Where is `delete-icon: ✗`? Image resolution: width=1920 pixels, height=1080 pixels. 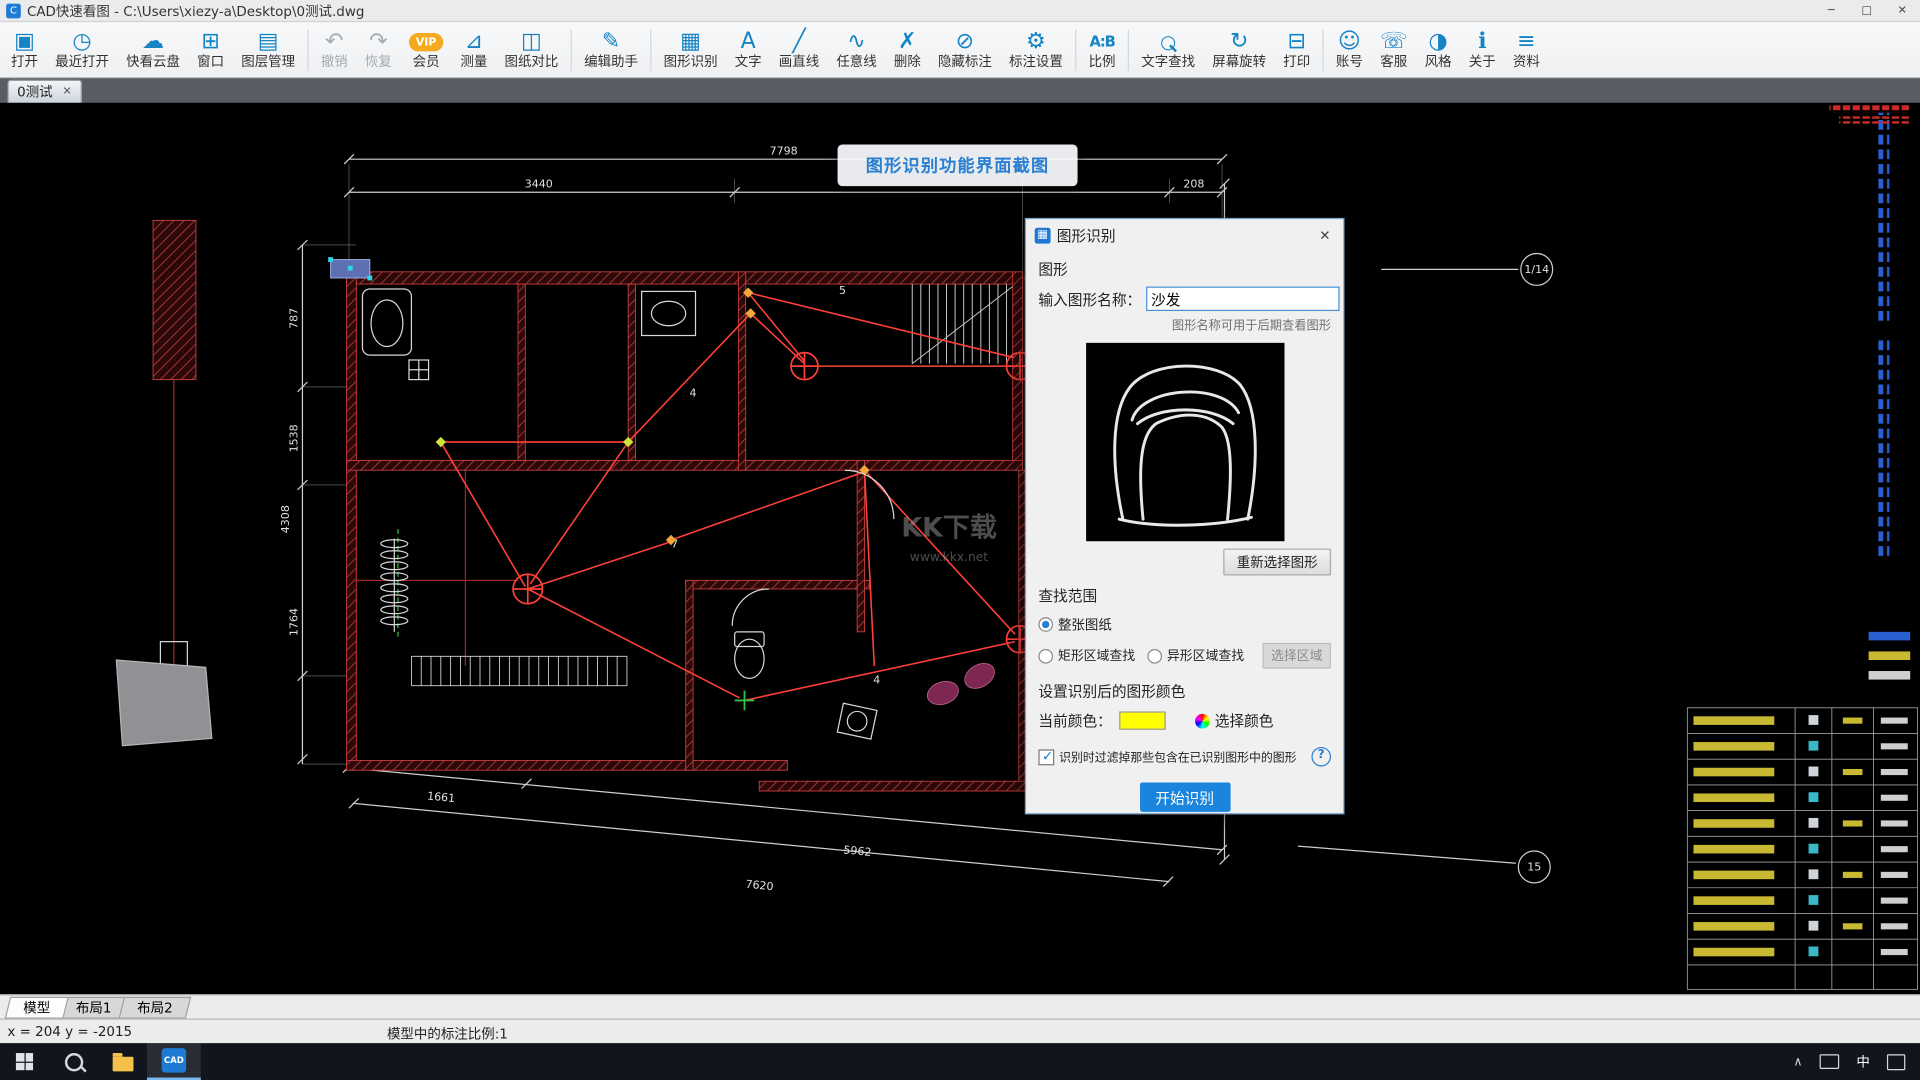 delete-icon: ✗ is located at coordinates (907, 41).